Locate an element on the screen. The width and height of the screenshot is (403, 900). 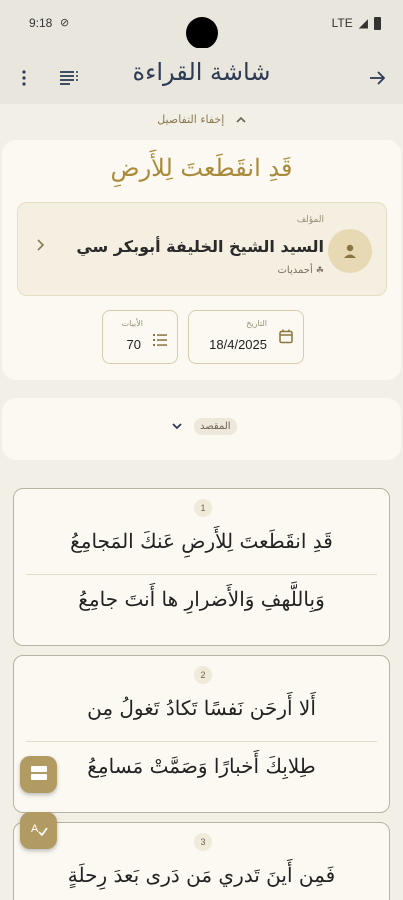
purpose-label: المقصد is located at coordinates (215, 426).